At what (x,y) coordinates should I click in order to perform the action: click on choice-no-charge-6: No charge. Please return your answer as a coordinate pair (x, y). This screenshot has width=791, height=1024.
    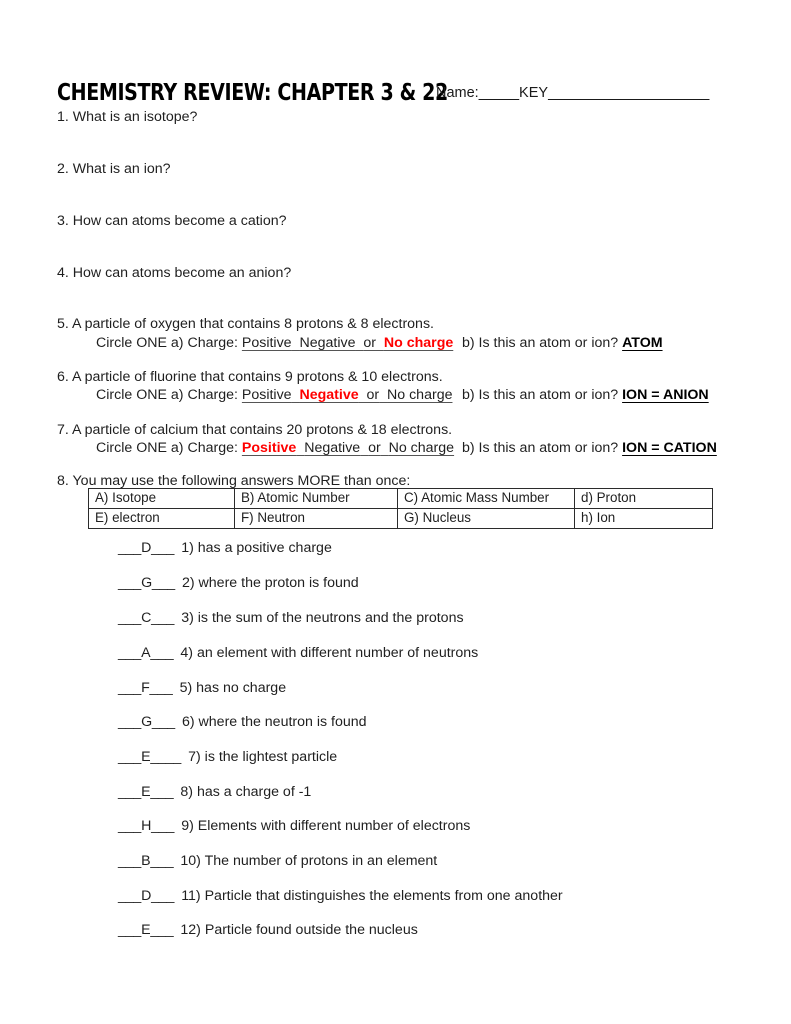
    Looking at the image, I should click on (419, 395).